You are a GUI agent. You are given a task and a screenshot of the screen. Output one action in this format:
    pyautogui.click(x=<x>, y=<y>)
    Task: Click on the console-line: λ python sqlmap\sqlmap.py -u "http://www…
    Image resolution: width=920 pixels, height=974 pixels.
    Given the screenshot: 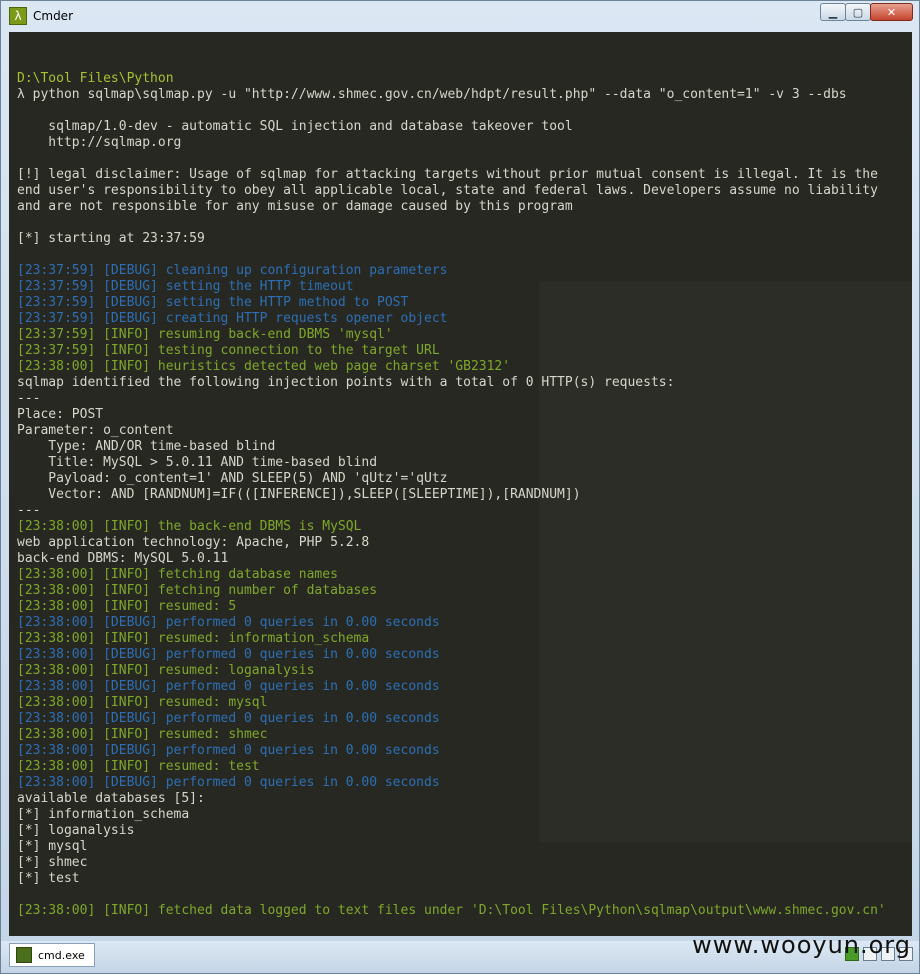 What is the action you would take?
    pyautogui.click(x=432, y=94)
    